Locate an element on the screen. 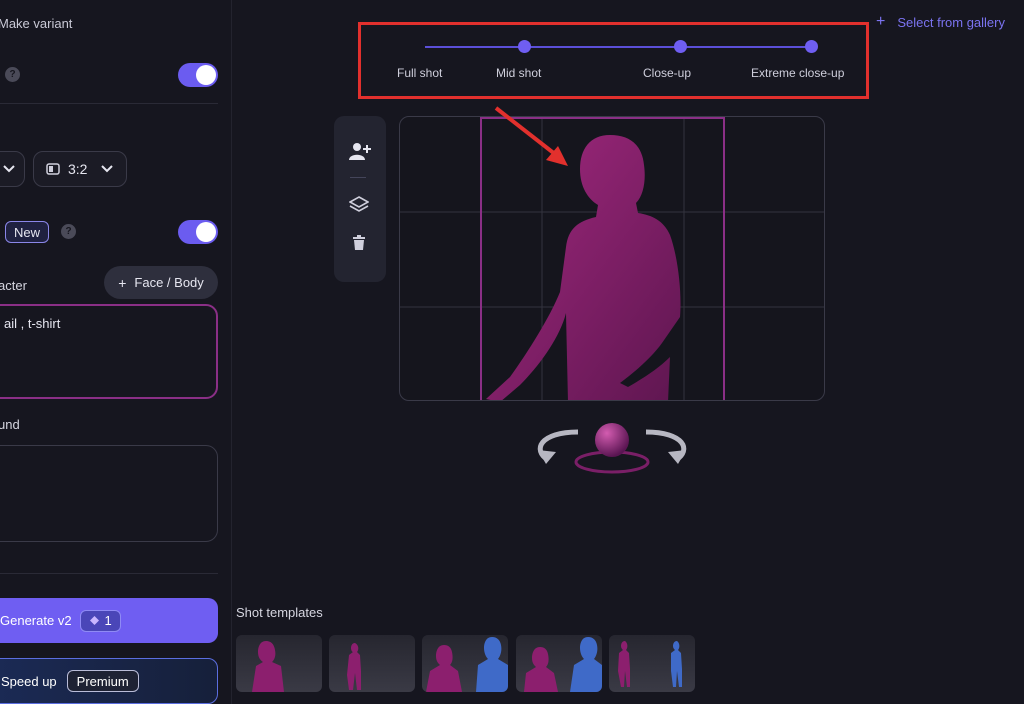 The width and height of the screenshot is (1024, 704). rotation-handle is located at coordinates (612, 440).